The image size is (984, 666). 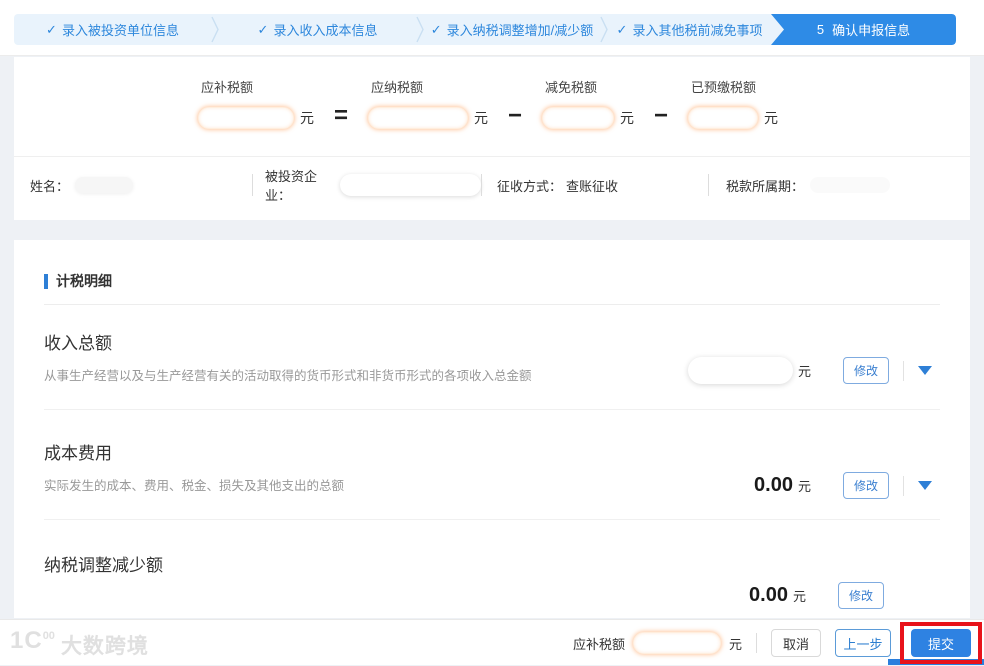 What do you see at coordinates (676, 643) in the screenshot?
I see `amount-input` at bounding box center [676, 643].